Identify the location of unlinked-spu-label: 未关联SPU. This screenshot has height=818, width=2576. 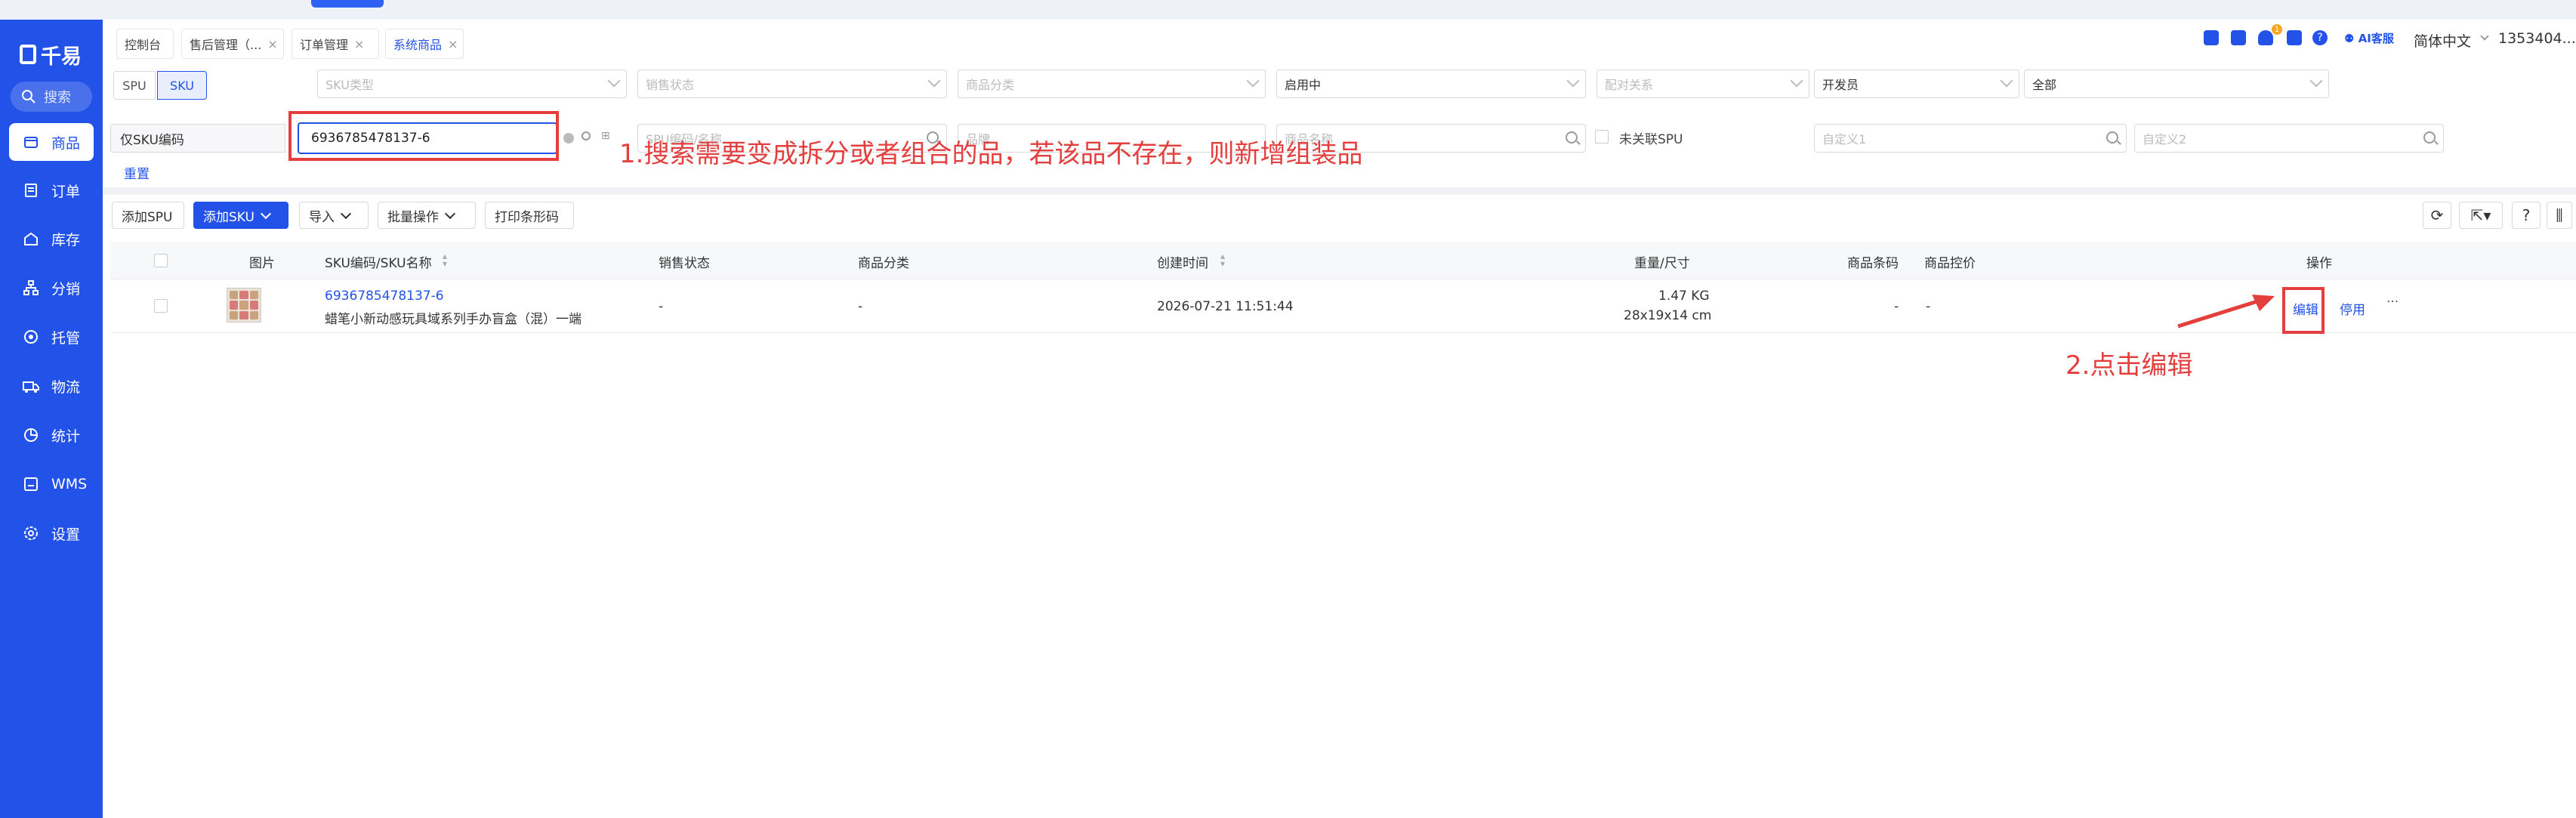
(1651, 139).